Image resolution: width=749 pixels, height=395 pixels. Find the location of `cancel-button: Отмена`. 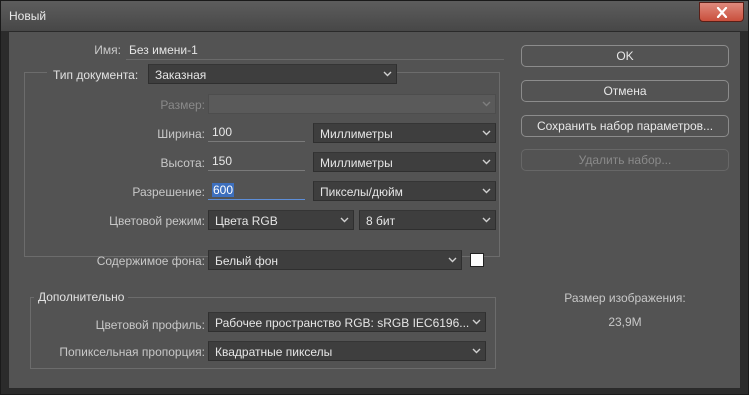

cancel-button: Отмена is located at coordinates (625, 91).